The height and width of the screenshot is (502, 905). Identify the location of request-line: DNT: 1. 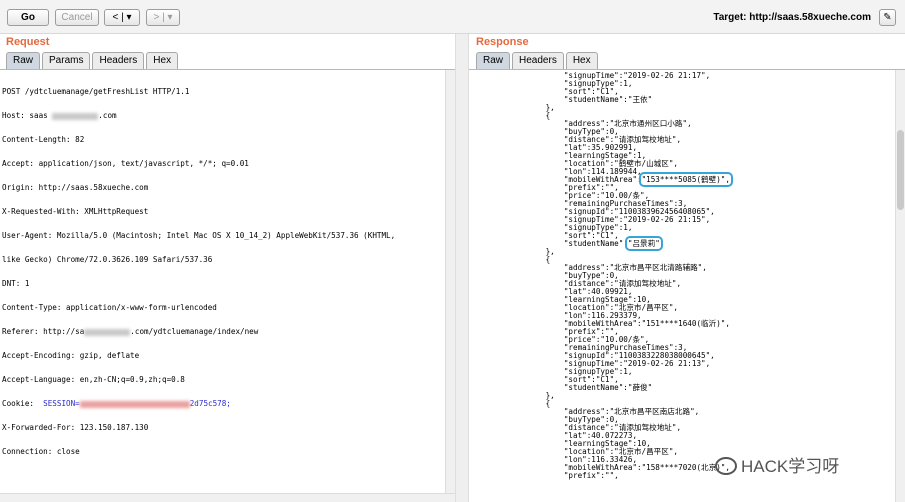
(16, 283).